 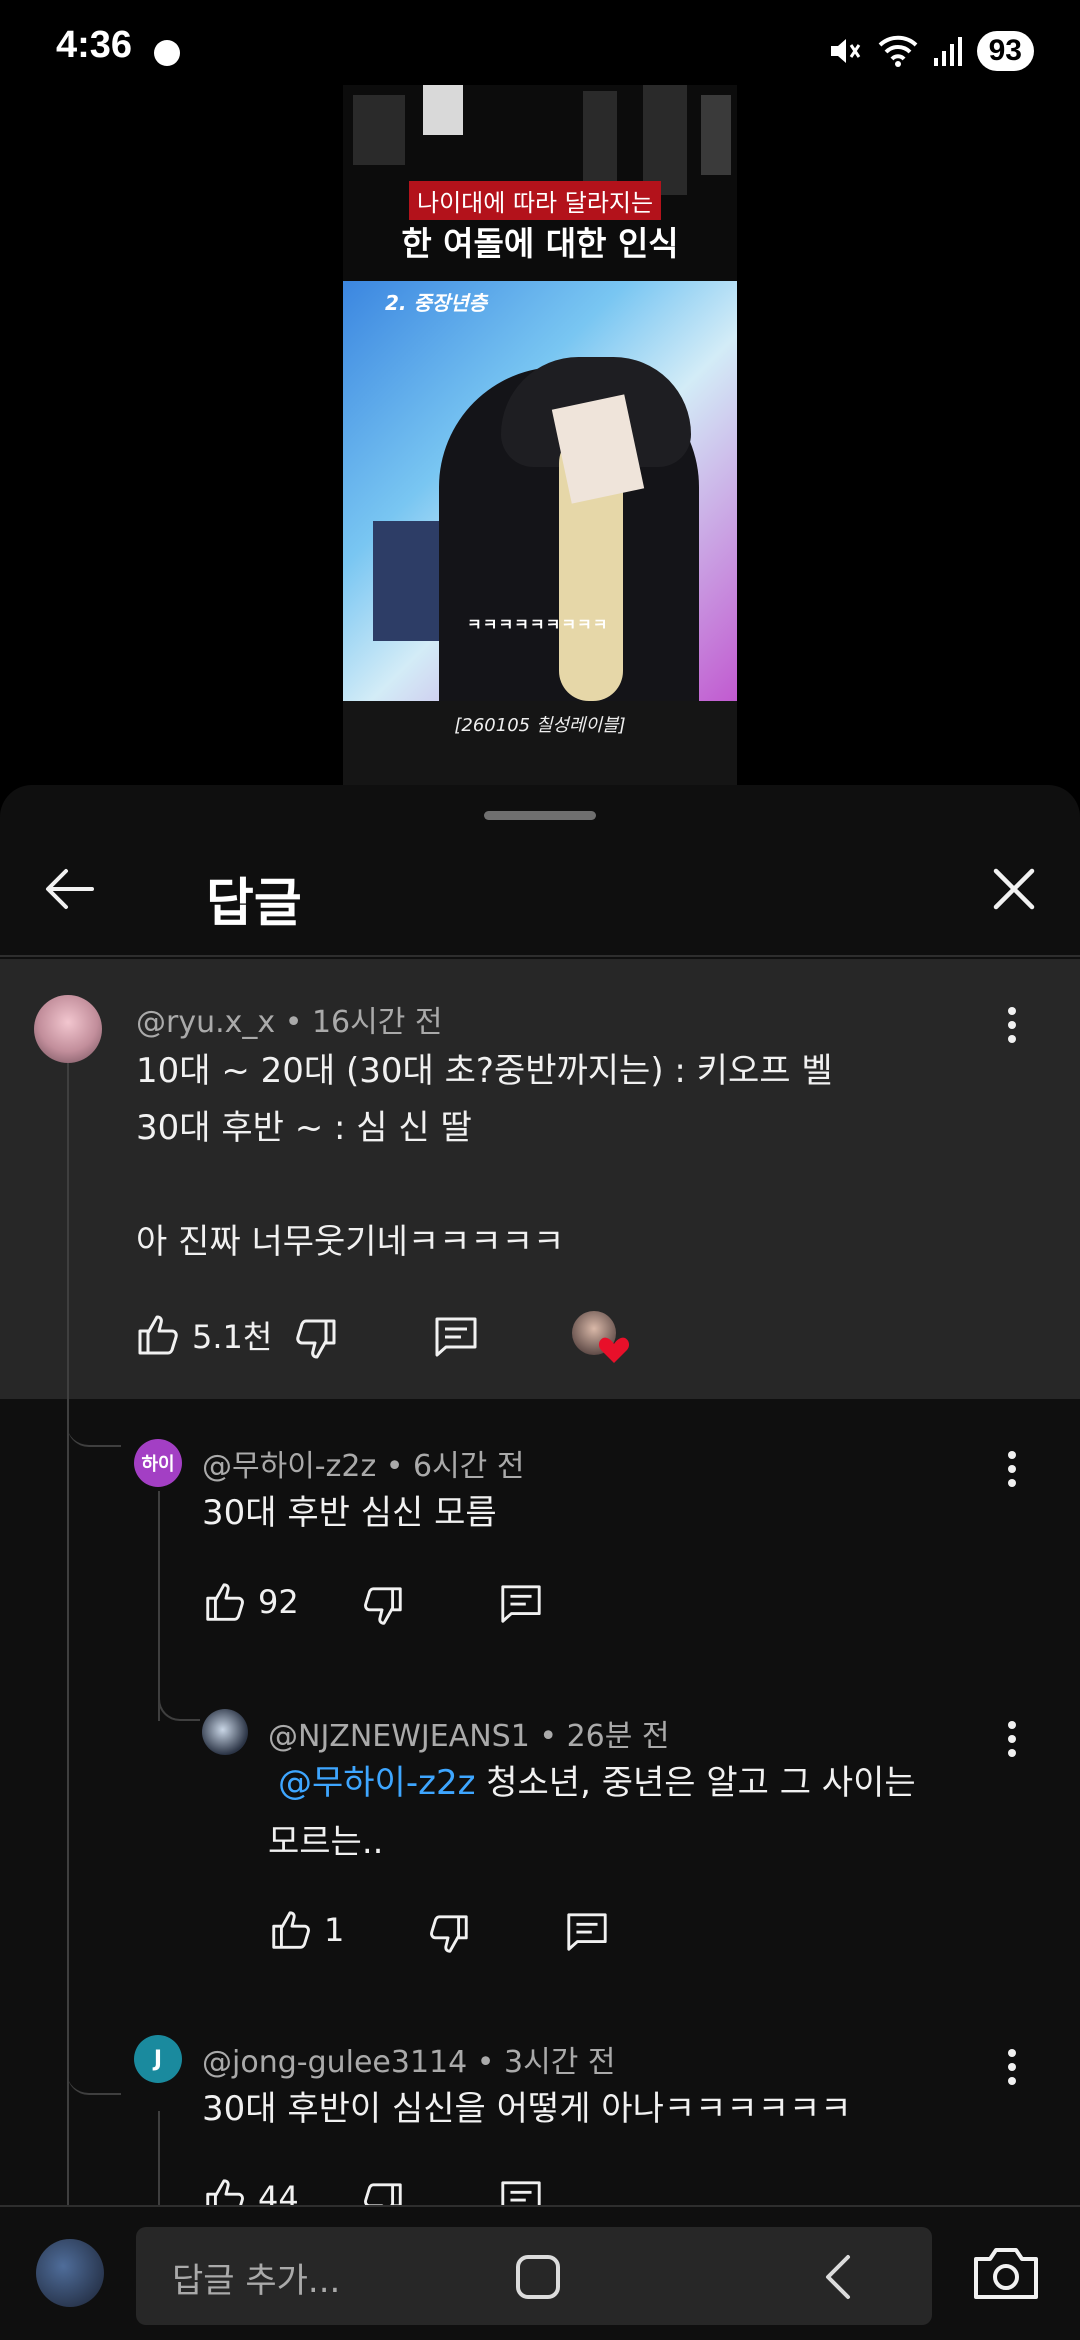 I want to click on like-count: 92, so click(x=278, y=1602).